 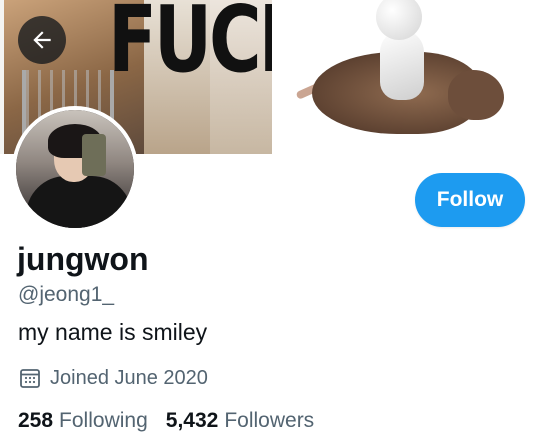 I want to click on follow-stats: 258 Following 5,432 Followers, so click(x=166, y=421).